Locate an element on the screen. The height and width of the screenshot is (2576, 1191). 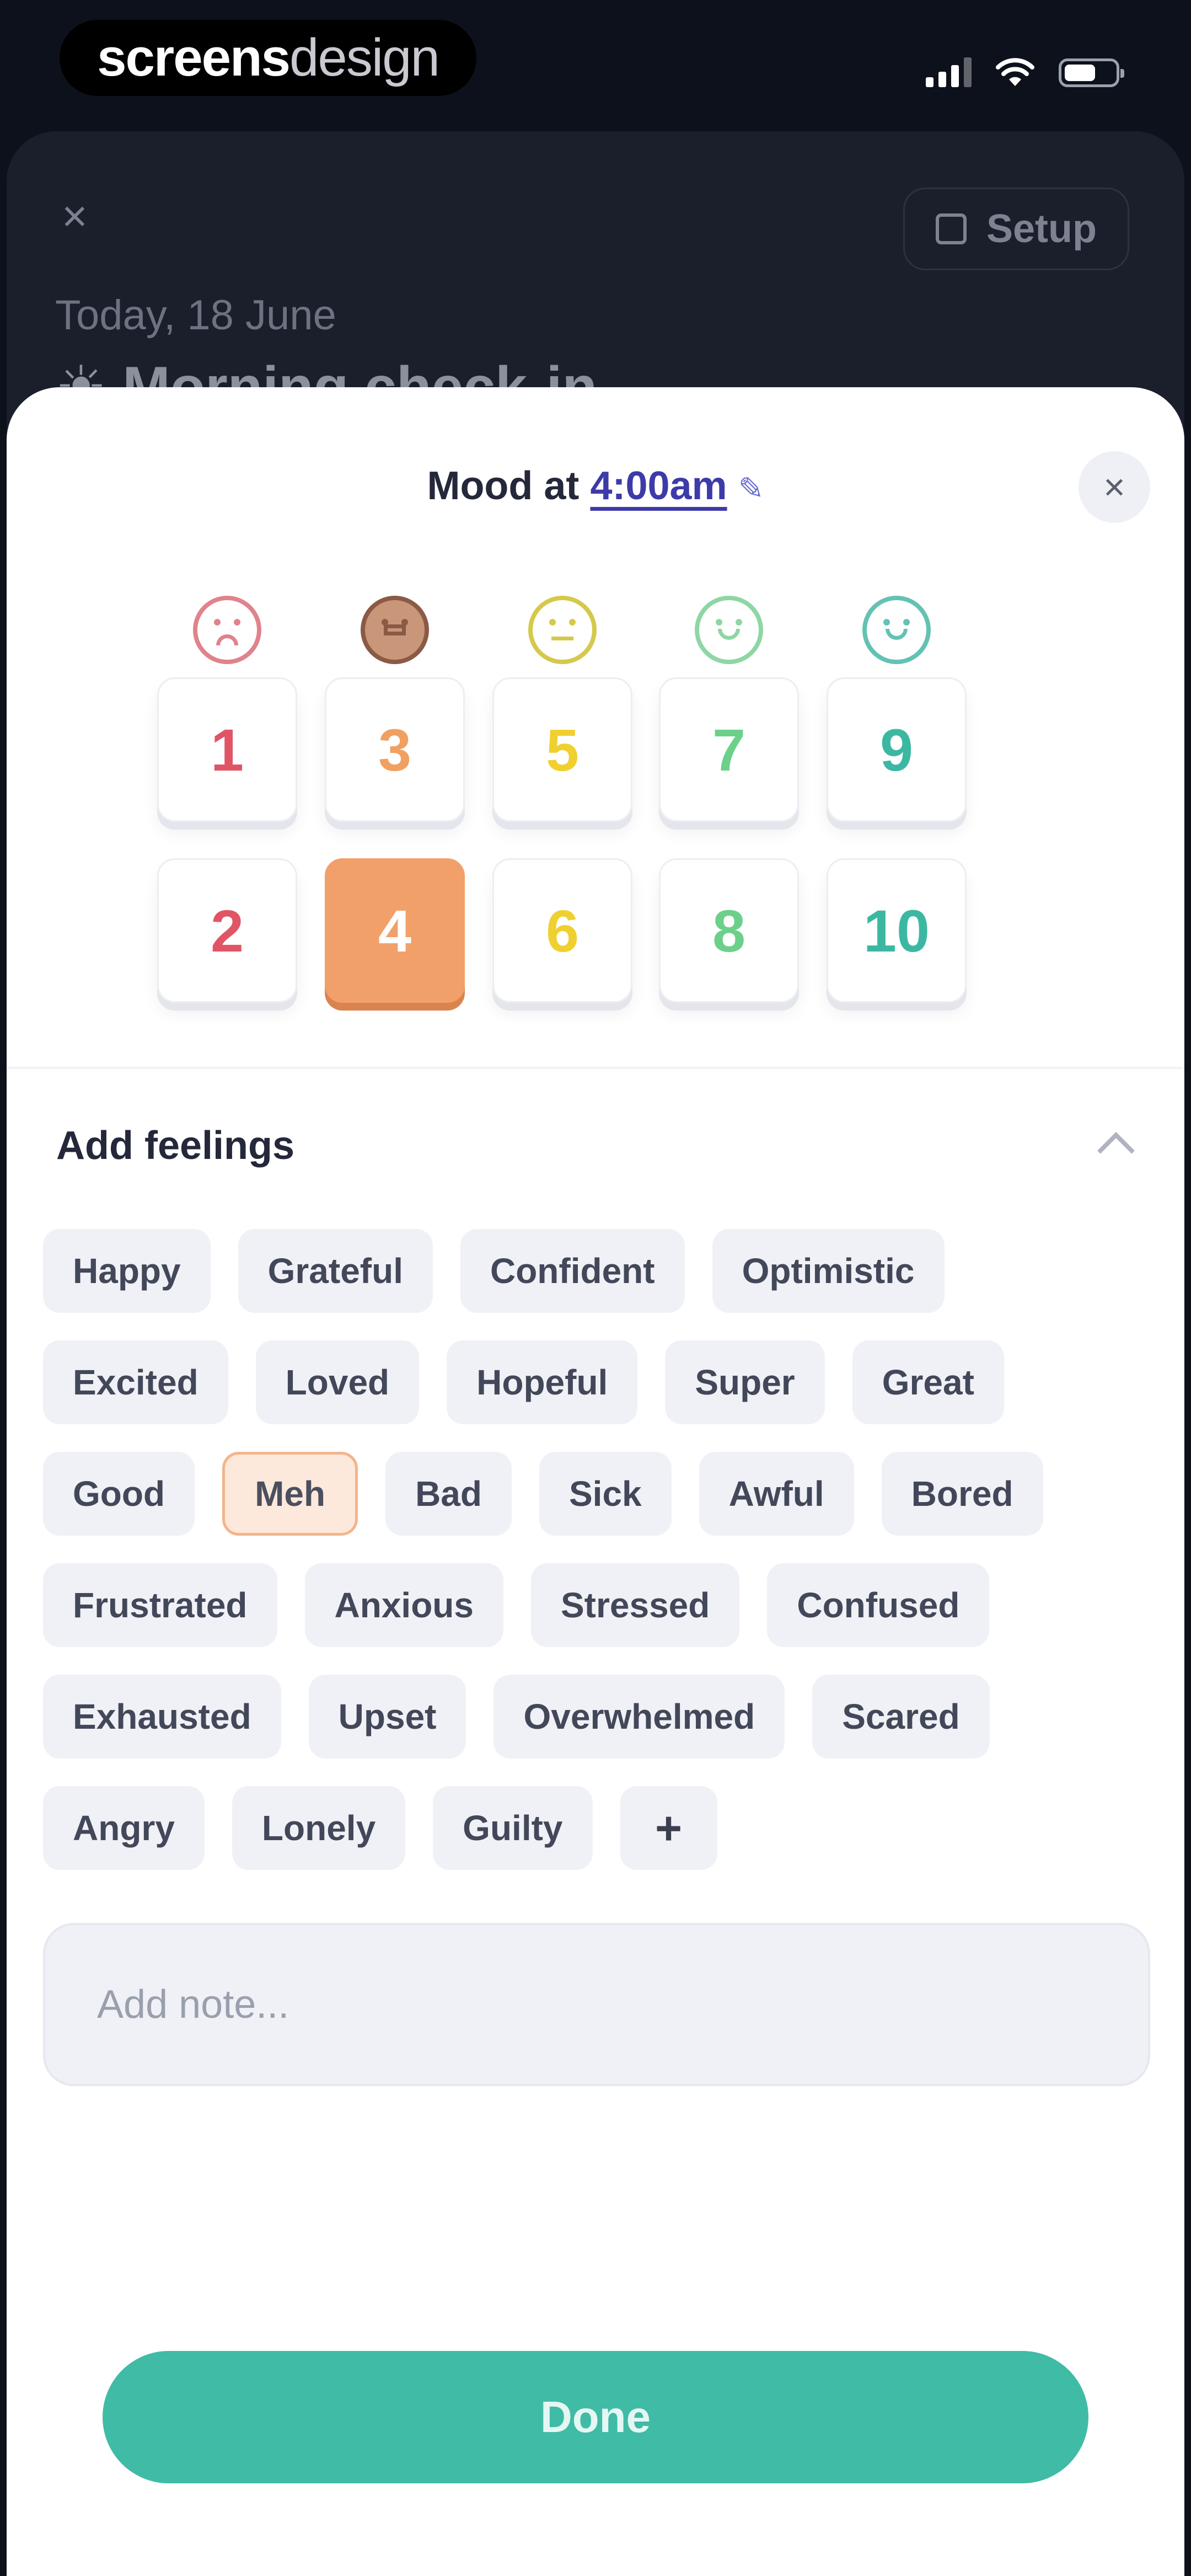
neutral-face-icon is located at coordinates (562, 630).